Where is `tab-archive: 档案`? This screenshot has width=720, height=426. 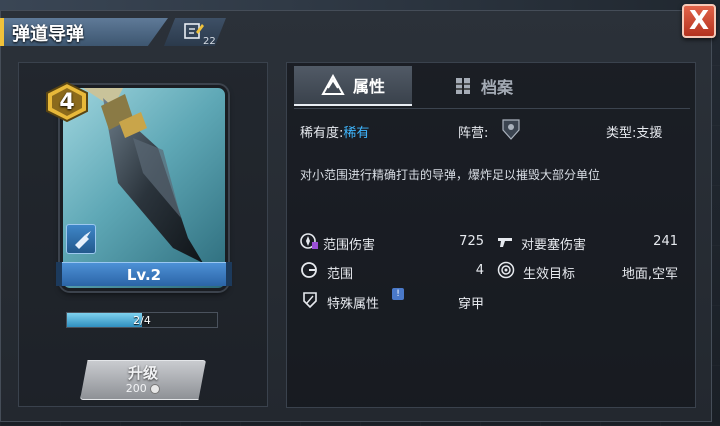 tab-archive: 档案 is located at coordinates (483, 86).